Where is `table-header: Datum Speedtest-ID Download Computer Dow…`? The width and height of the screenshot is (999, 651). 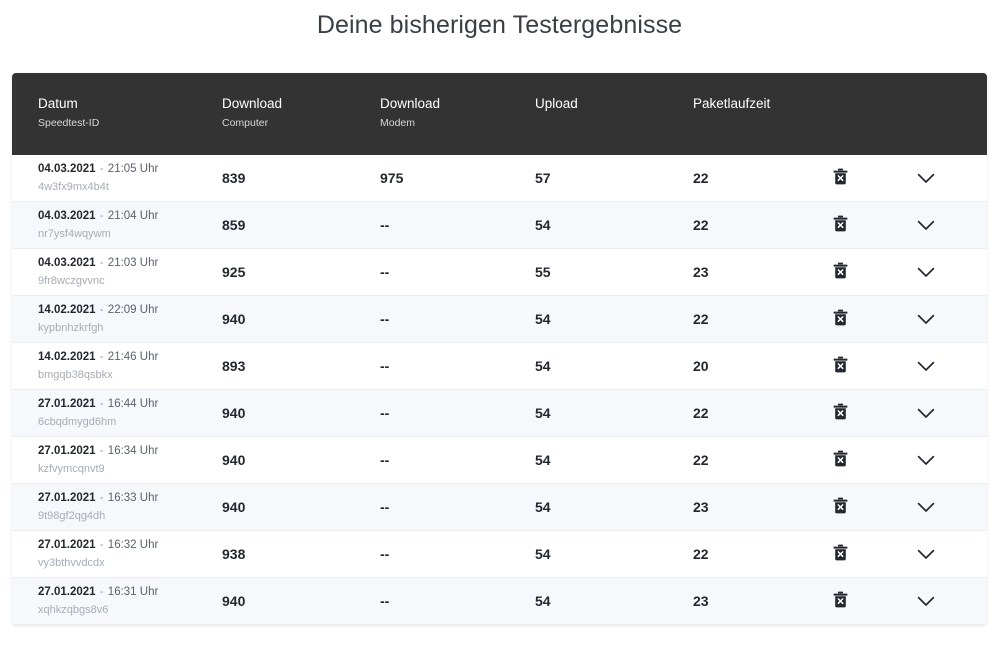 table-header: Datum Speedtest-ID Download Computer Dow… is located at coordinates (499, 114).